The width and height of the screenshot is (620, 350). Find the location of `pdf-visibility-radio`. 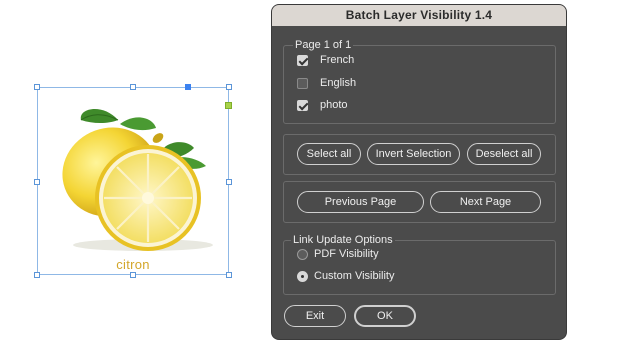

pdf-visibility-radio is located at coordinates (302, 254).